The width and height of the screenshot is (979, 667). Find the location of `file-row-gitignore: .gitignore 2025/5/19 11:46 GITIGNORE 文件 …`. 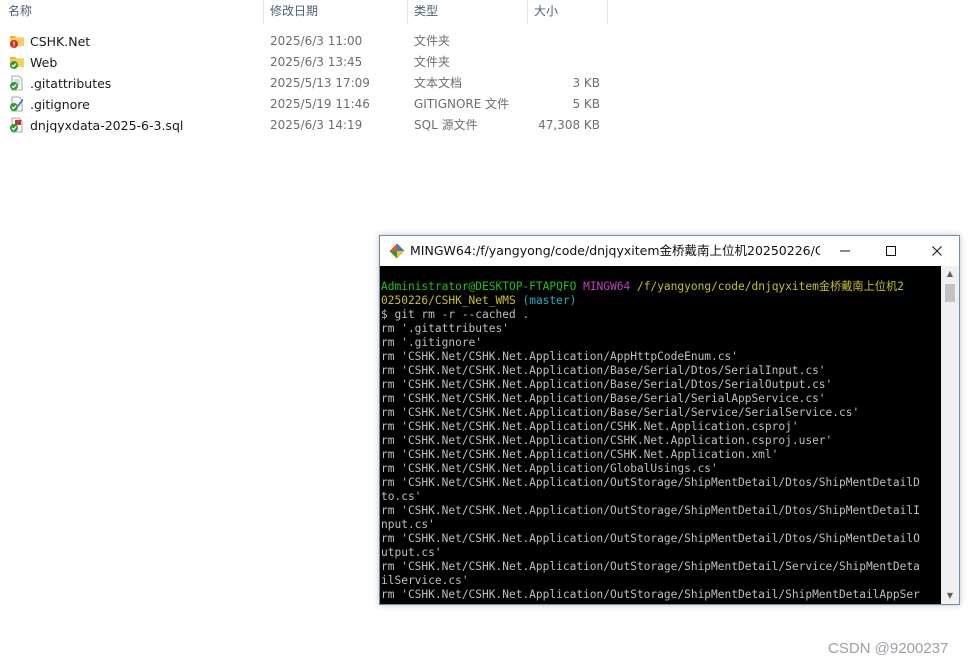

file-row-gitignore: .gitignore 2025/5/19 11:46 GITIGNORE 文件 … is located at coordinates (305, 104).